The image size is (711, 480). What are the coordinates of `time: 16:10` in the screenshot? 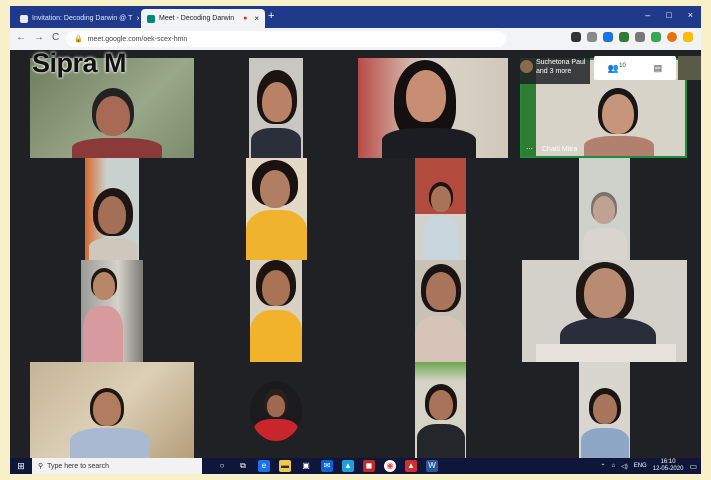 It's located at (668, 462).